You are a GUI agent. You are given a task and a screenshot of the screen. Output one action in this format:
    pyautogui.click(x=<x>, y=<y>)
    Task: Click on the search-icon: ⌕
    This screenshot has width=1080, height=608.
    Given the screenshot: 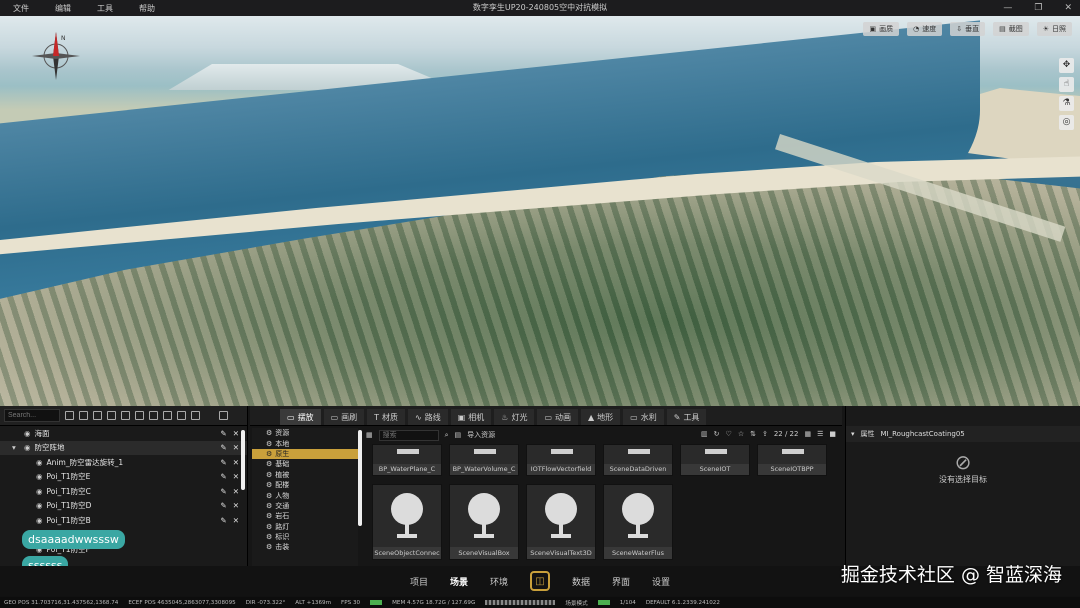 What is the action you would take?
    pyautogui.click(x=447, y=435)
    